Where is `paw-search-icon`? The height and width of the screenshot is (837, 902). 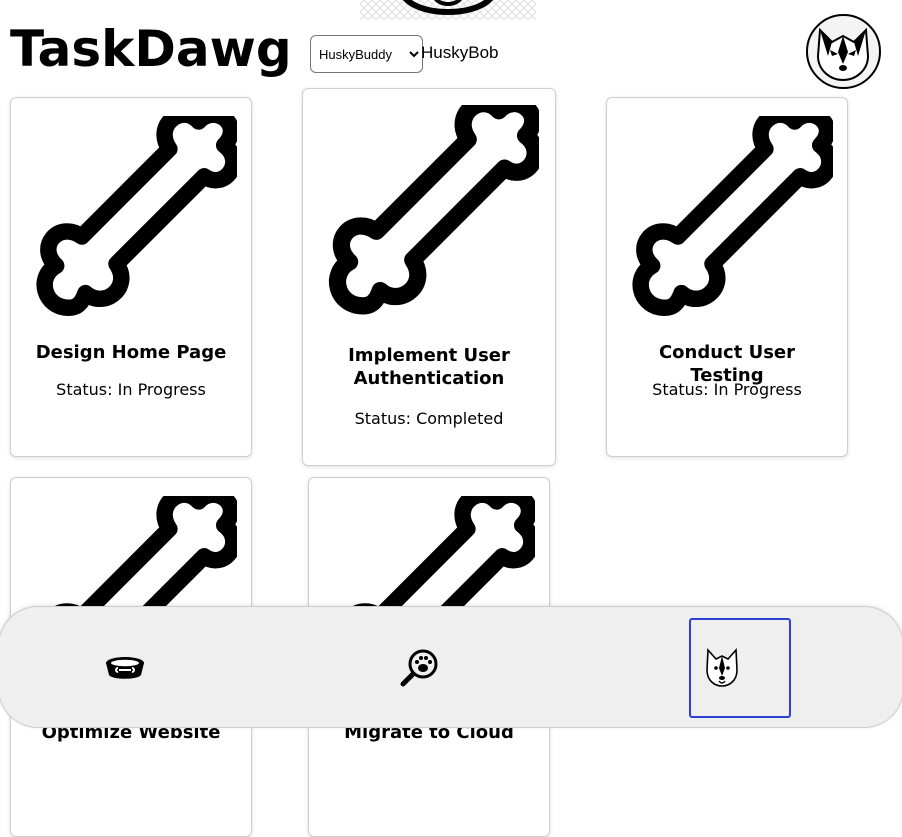 paw-search-icon is located at coordinates (419, 668).